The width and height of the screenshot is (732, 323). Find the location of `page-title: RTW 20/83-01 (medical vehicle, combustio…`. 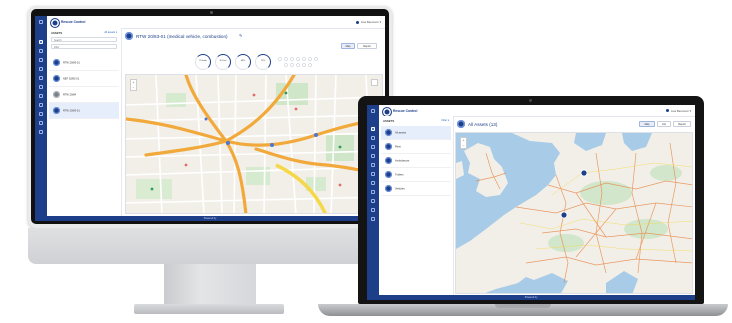

page-title: RTW 20/83-01 (medical vehicle, combustio… is located at coordinates (182, 36).